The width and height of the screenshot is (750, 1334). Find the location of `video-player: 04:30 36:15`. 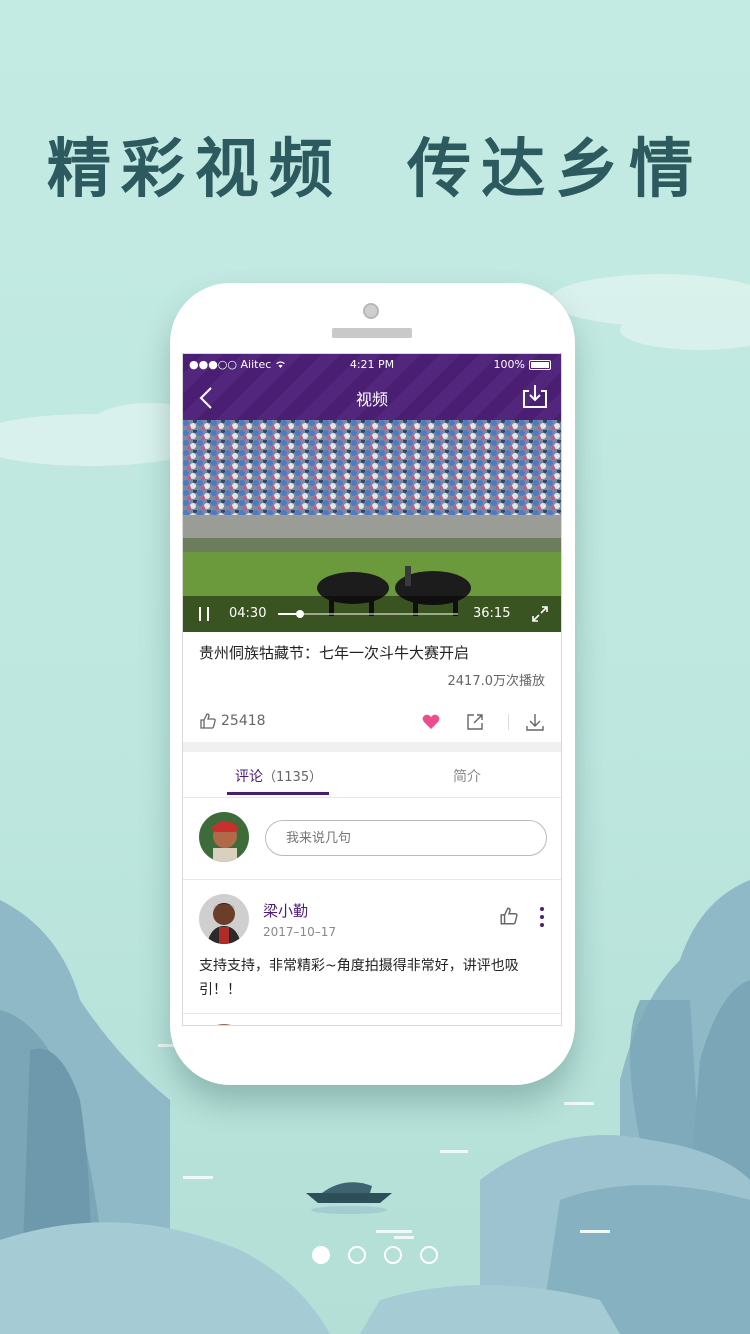

video-player: 04:30 36:15 is located at coordinates (372, 526).